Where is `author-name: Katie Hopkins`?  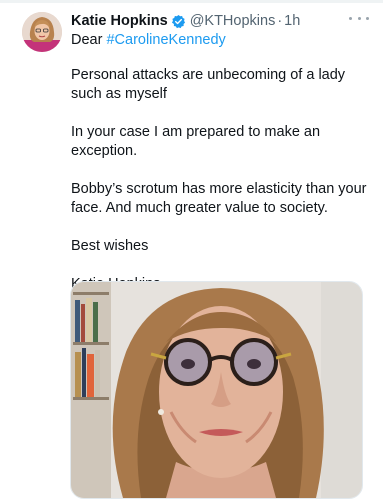 author-name: Katie Hopkins is located at coordinates (119, 21).